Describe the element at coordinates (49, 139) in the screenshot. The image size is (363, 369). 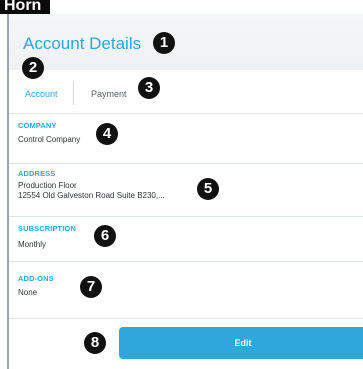
I see `company-value: Control Company` at that location.